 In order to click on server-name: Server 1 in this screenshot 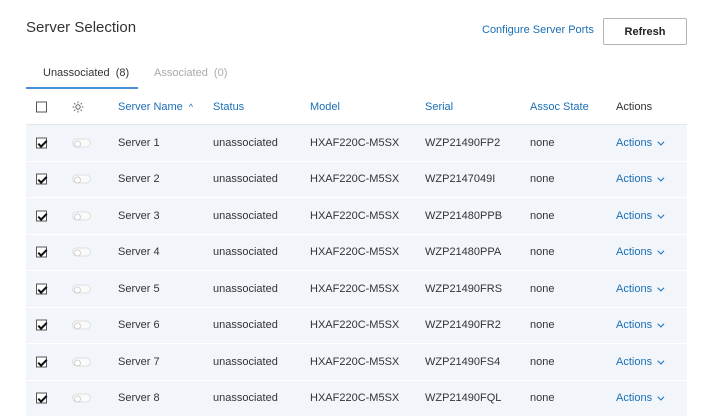, I will do `click(139, 142)`.